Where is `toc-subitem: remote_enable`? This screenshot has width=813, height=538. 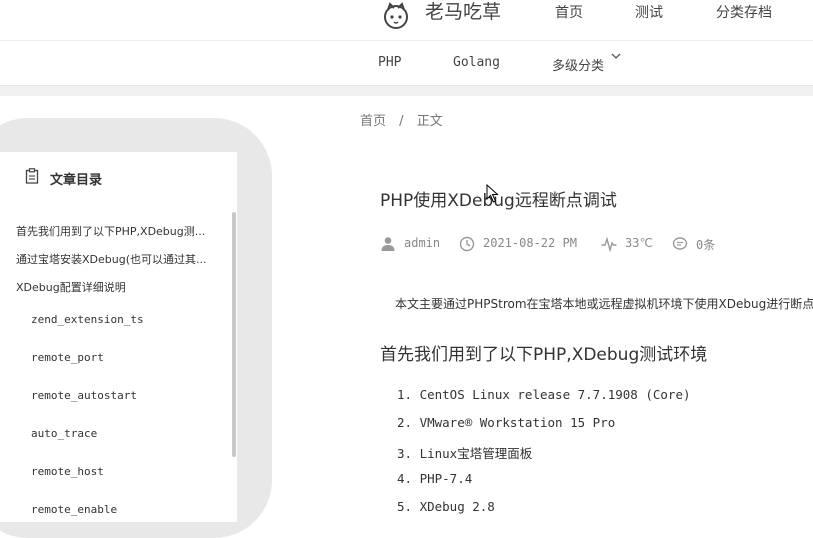 toc-subitem: remote_enable is located at coordinates (74, 509).